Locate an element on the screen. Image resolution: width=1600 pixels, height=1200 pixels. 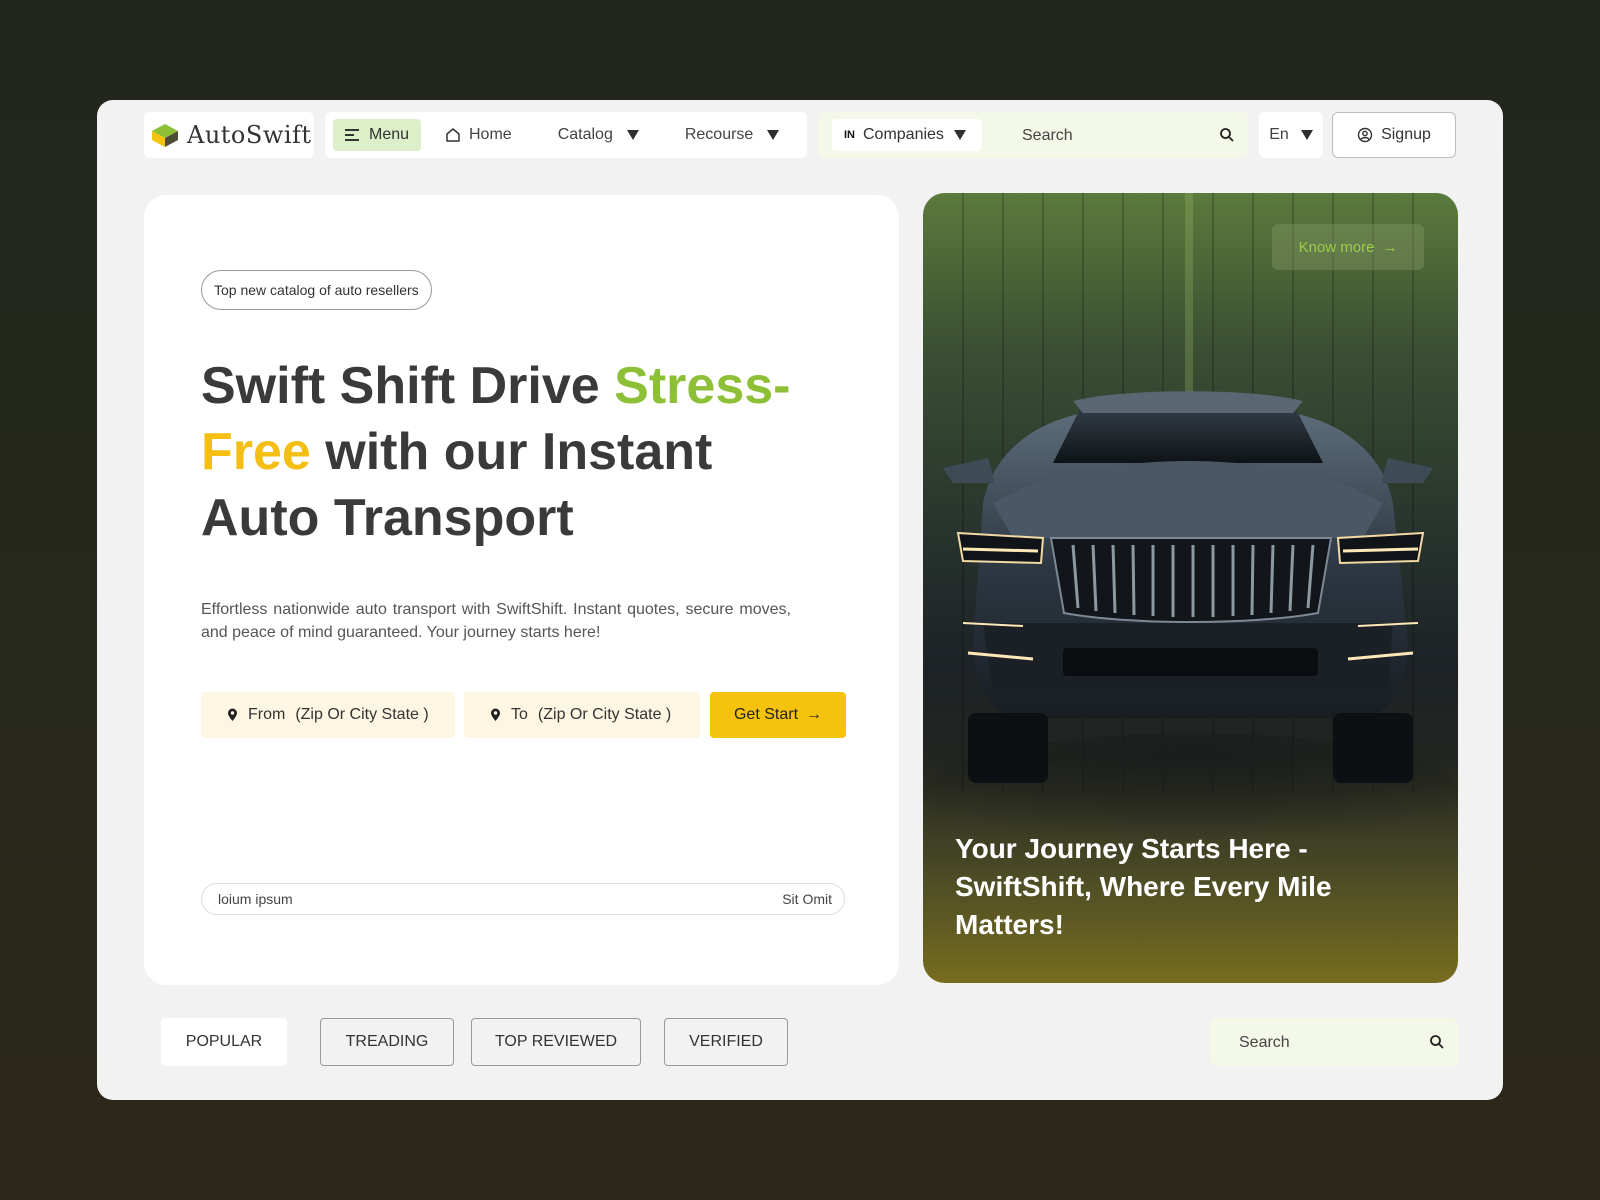
header-search-input is located at coordinates (1112, 136).